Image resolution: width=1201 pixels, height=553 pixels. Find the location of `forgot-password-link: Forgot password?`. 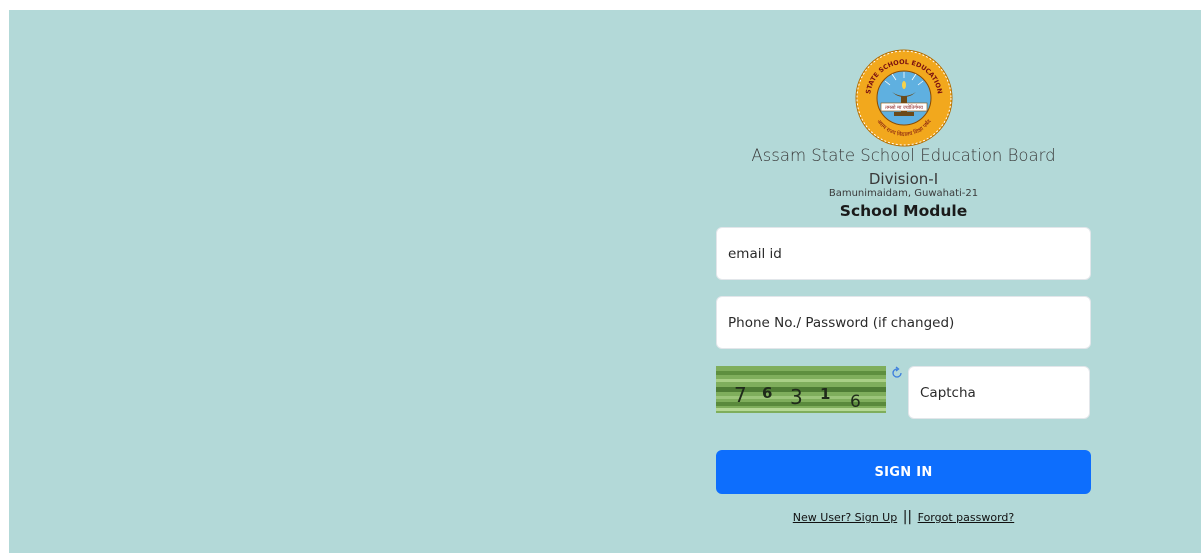

forgot-password-link: Forgot password? is located at coordinates (966, 517).